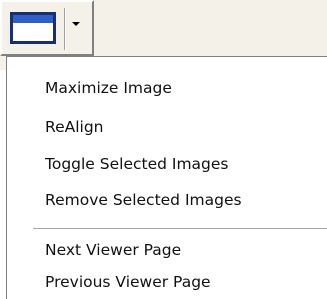 This screenshot has height=299, width=327. What do you see at coordinates (74, 127) in the screenshot?
I see `menu-item-realign: ReAlign` at bounding box center [74, 127].